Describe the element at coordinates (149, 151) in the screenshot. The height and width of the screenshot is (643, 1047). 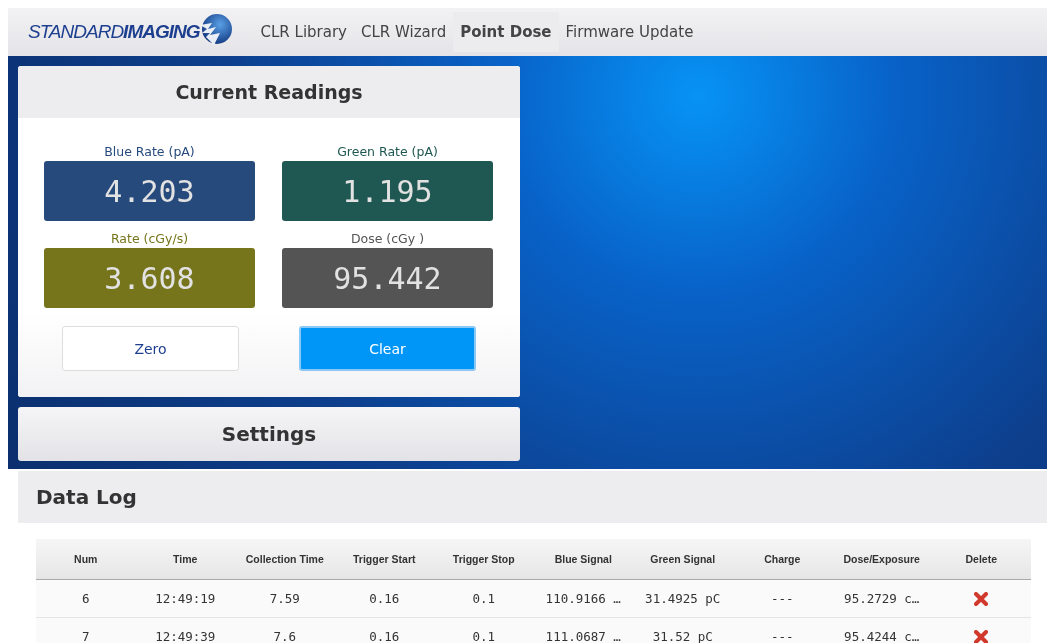
I see `readout-label: Blue Rate (pA)` at that location.